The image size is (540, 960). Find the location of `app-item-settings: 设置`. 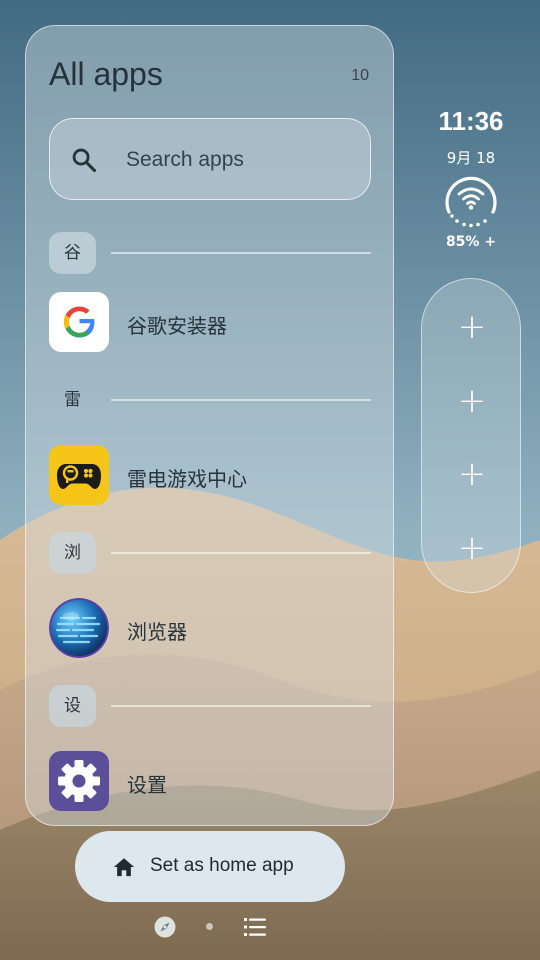

app-item-settings: 设置 is located at coordinates (210, 782).